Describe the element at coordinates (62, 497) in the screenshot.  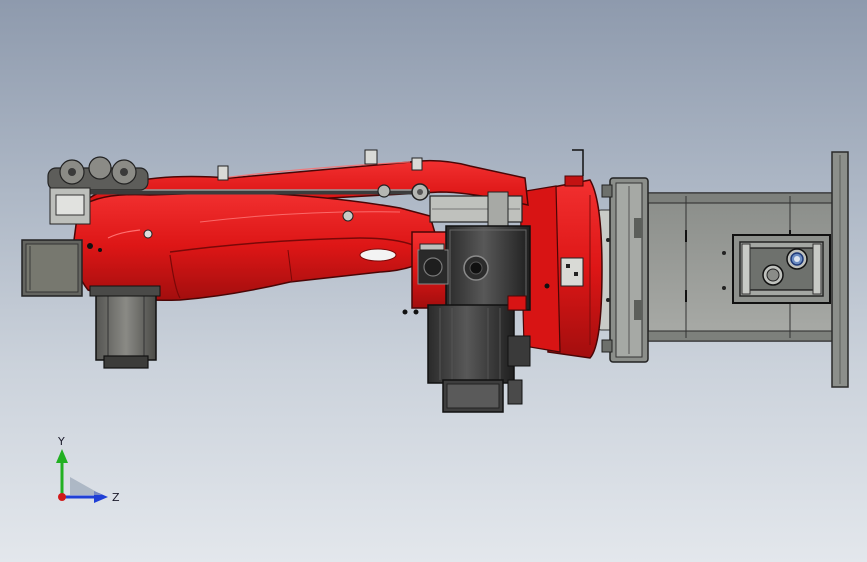
I see `x-axis-origin` at that location.